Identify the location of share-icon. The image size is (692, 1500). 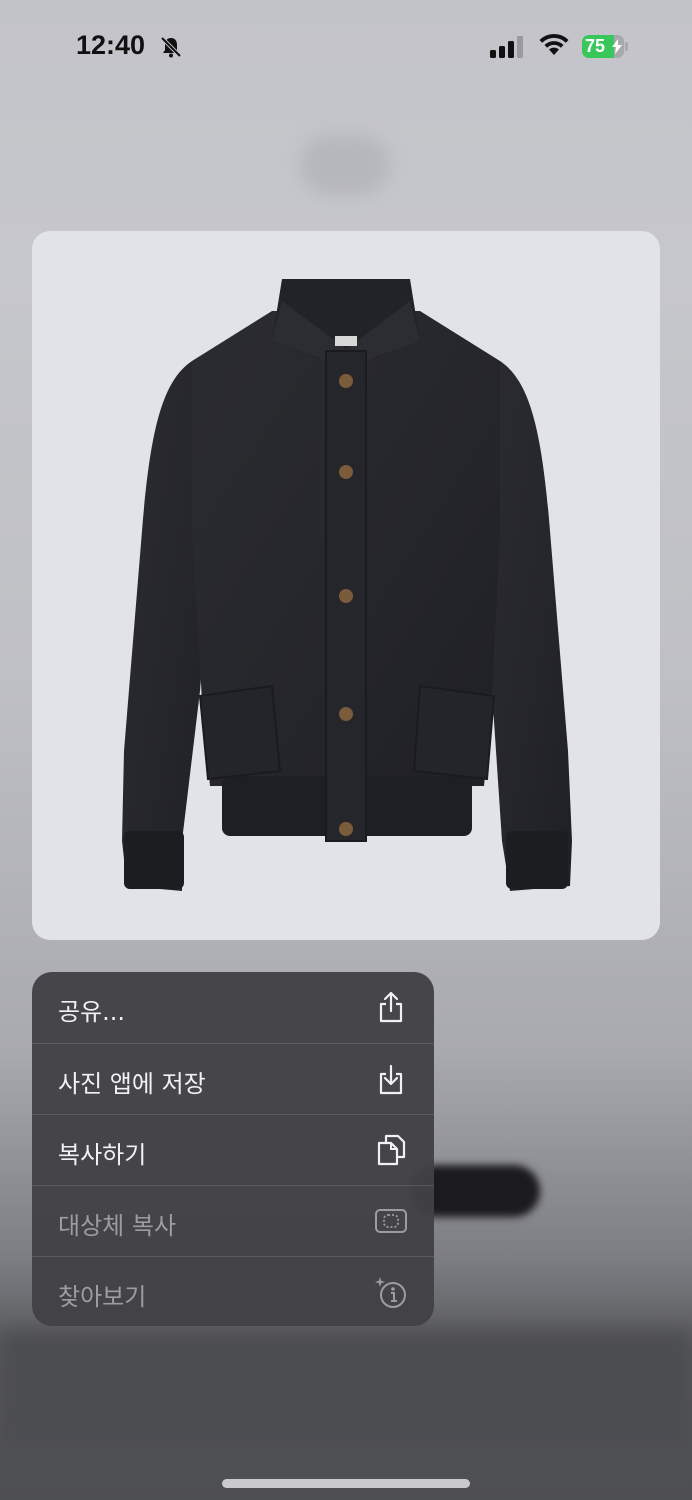
(391, 1007).